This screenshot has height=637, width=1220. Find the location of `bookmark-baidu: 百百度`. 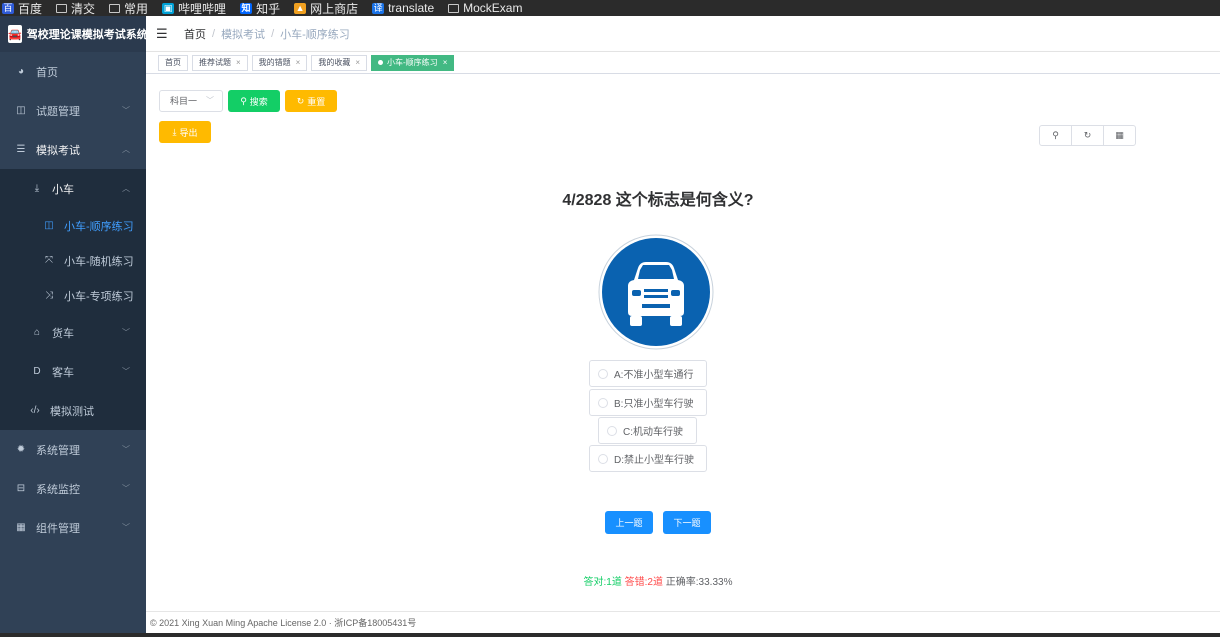

bookmark-baidu: 百百度 is located at coordinates (22, 8).